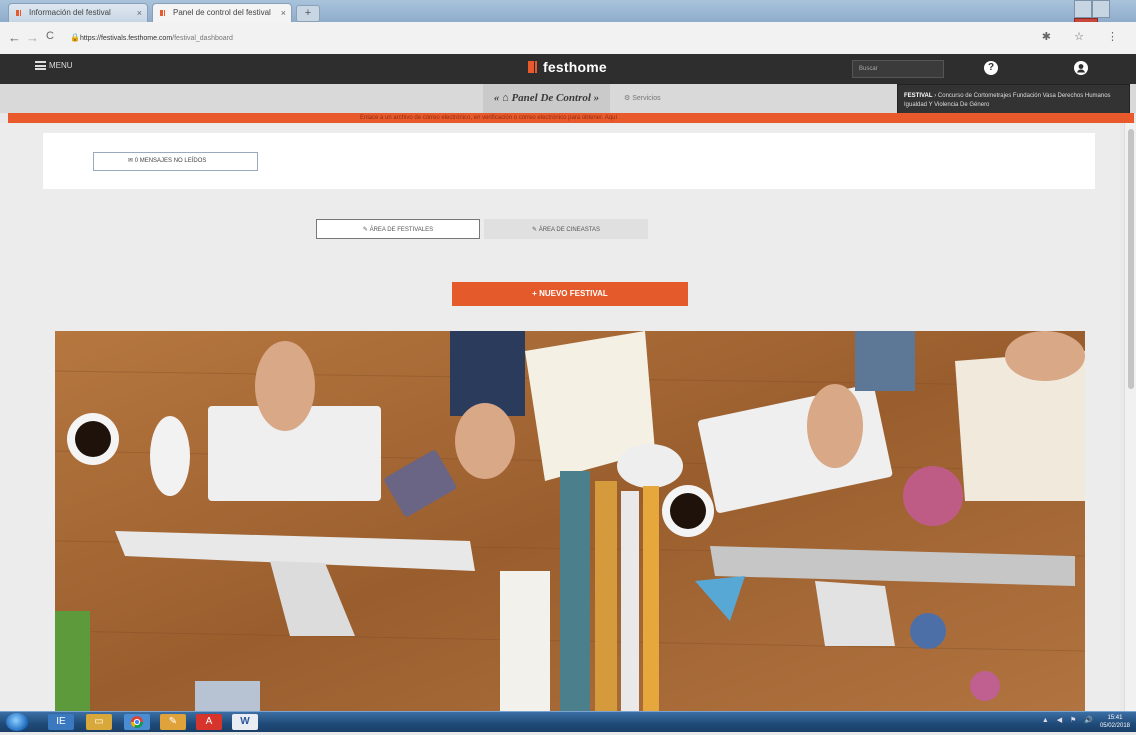 This screenshot has width=1136, height=735. I want to click on user-silhouette-icon, so click(1081, 68).